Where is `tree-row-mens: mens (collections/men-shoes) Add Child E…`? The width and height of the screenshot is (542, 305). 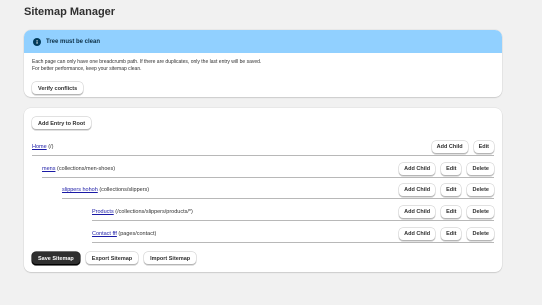
tree-row-mens: mens (collections/men-shoes) Add Child E… is located at coordinates (268, 169).